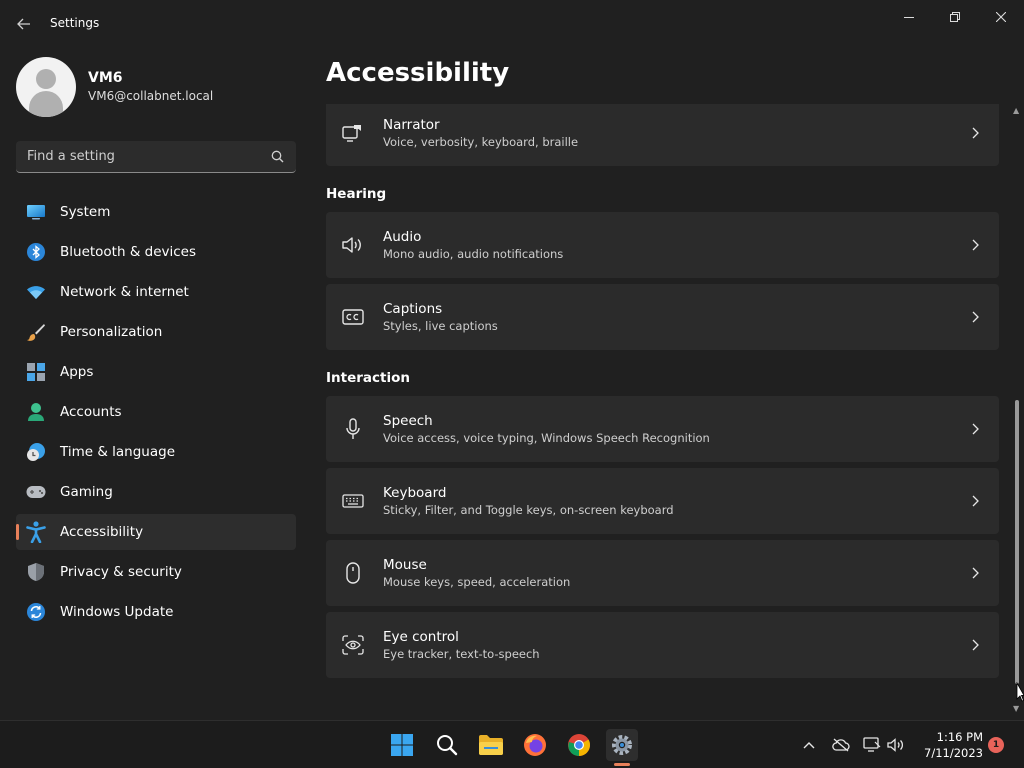 The height and width of the screenshot is (768, 1024). I want to click on speaker-icon, so click(353, 245).